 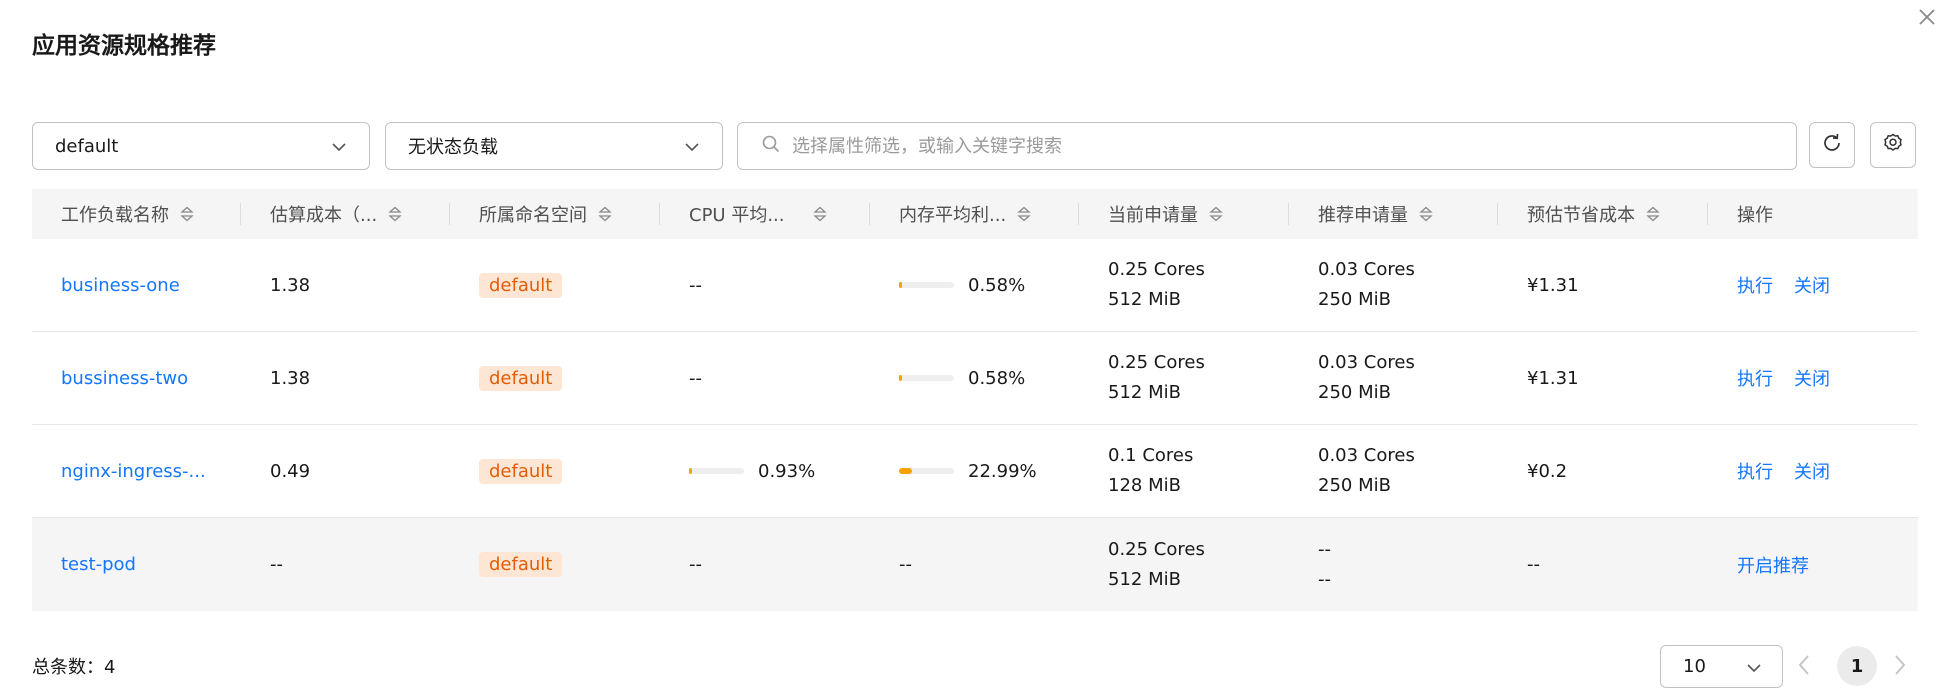 I want to click on column-header: 预估节省成本, so click(x=1603, y=214).